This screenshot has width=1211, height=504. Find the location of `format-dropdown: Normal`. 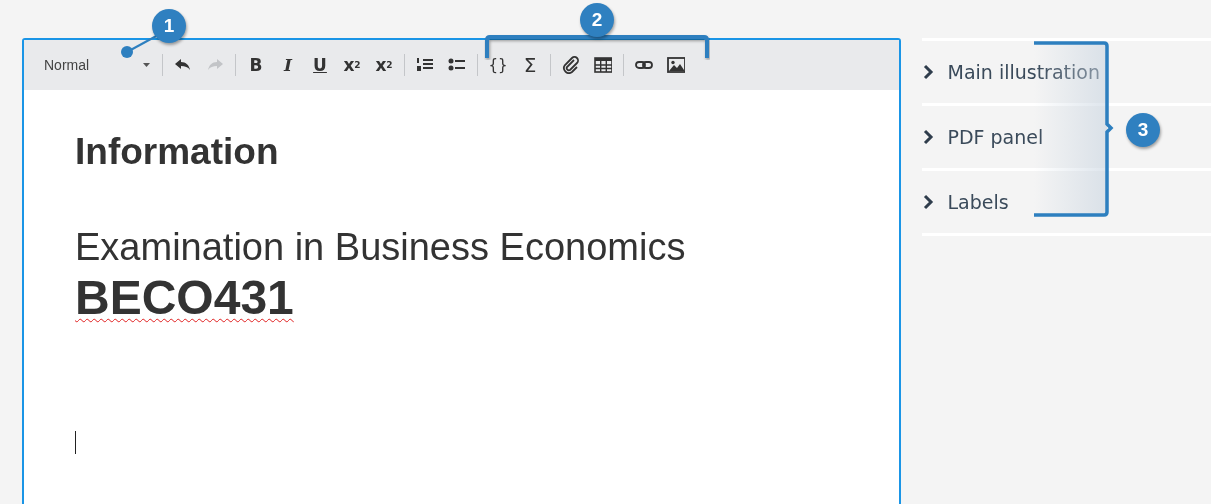

format-dropdown: Normal is located at coordinates (96, 65).